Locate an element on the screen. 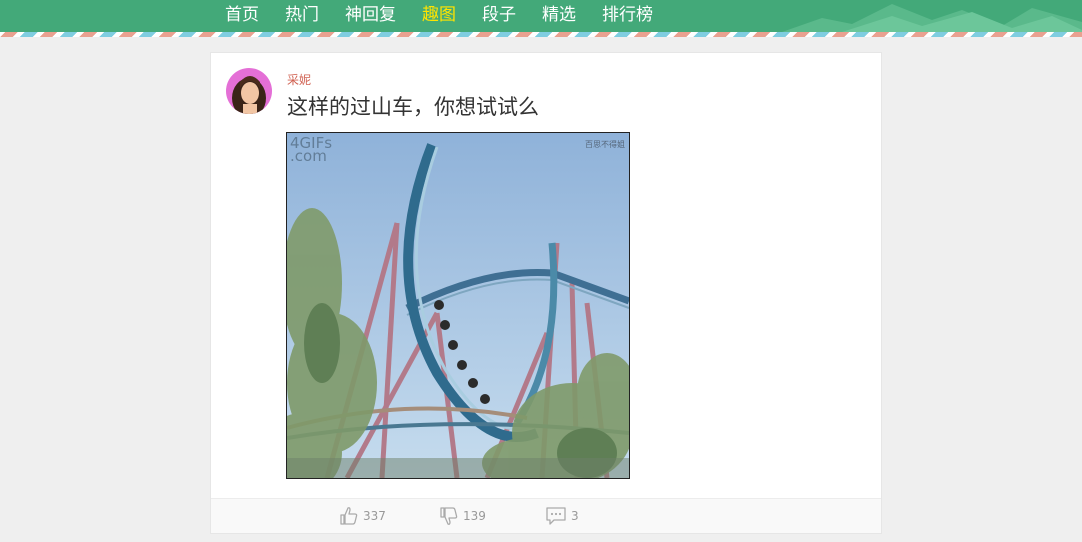  like-count: 337 is located at coordinates (374, 516).